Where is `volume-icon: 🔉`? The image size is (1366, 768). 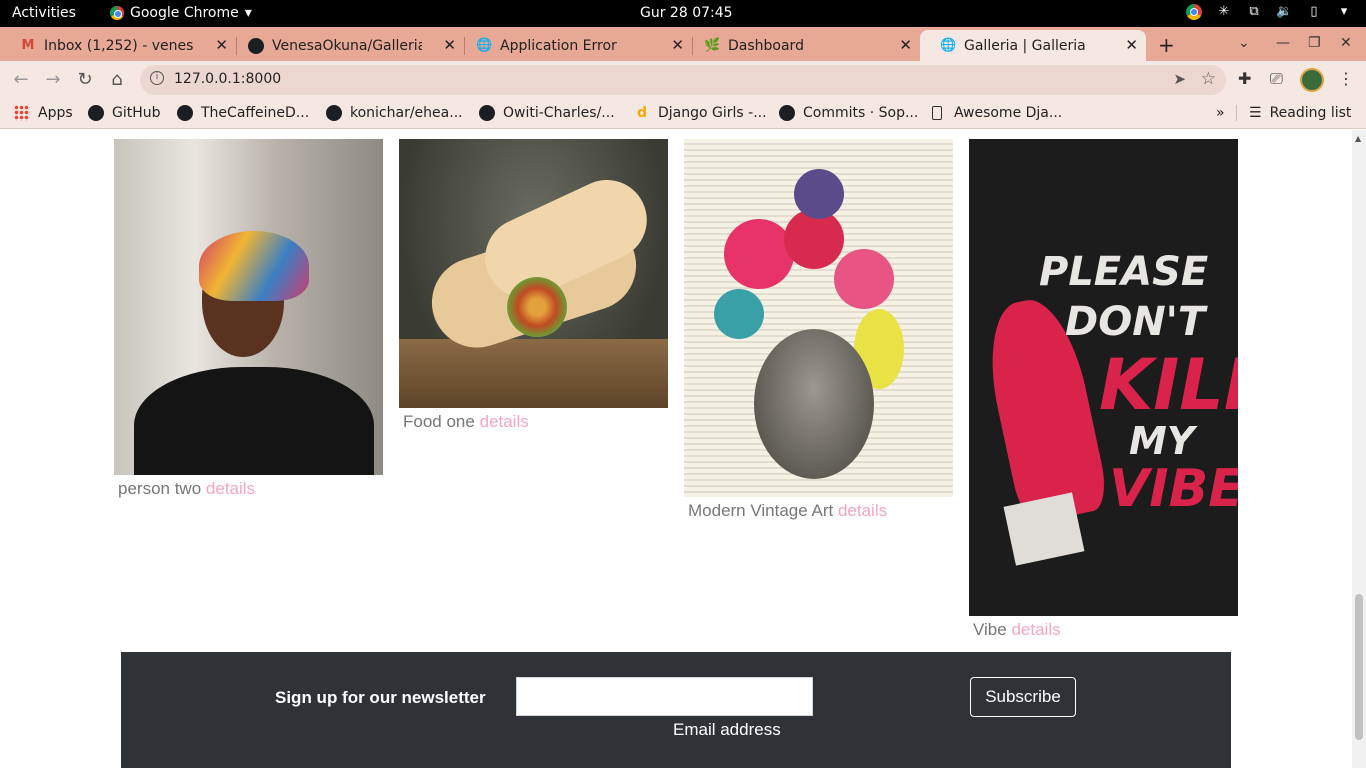
volume-icon: 🔉 is located at coordinates (1284, 12).